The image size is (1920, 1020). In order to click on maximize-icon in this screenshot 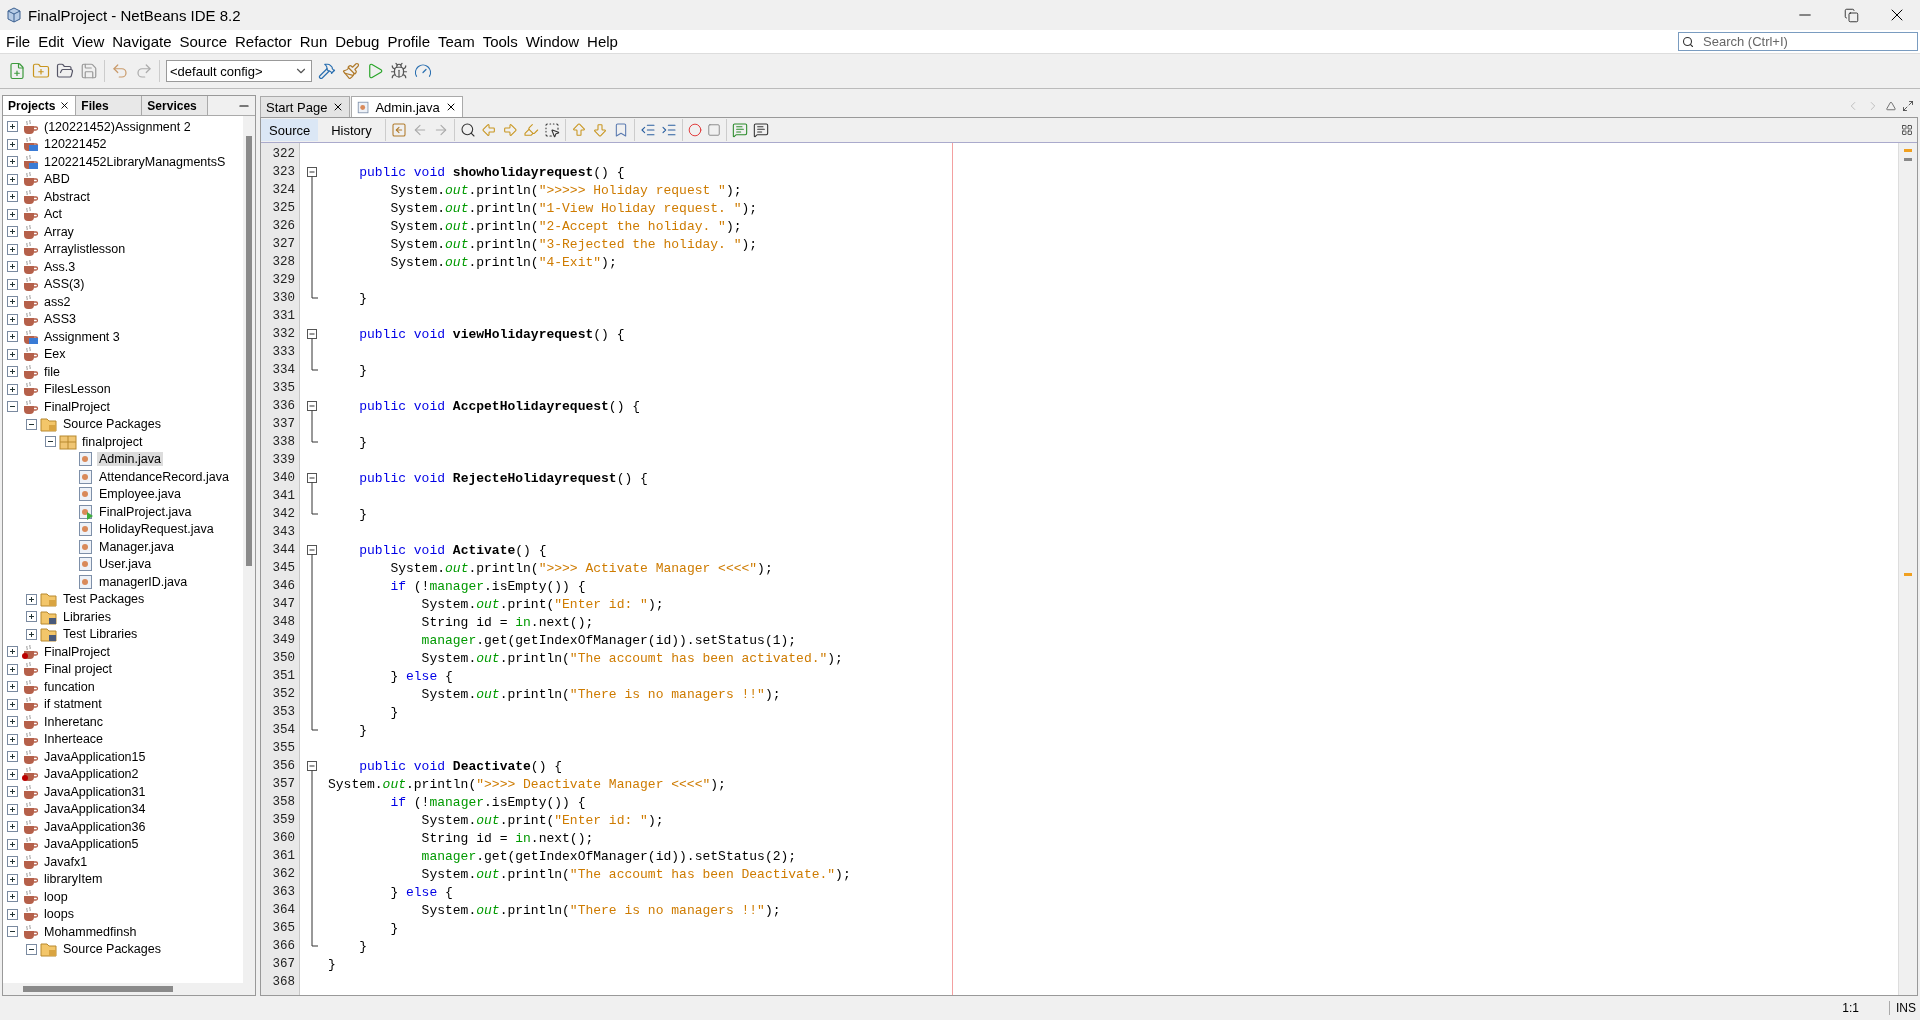, I will do `click(1908, 106)`.